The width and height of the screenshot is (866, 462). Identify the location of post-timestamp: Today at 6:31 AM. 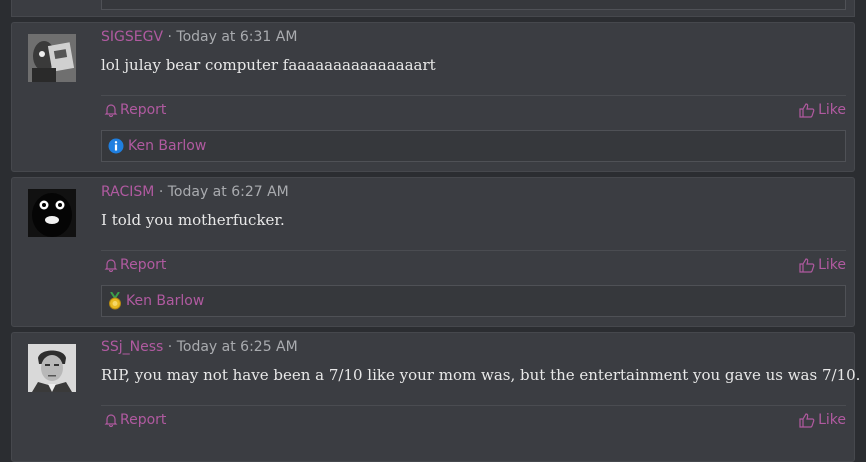
(236, 37).